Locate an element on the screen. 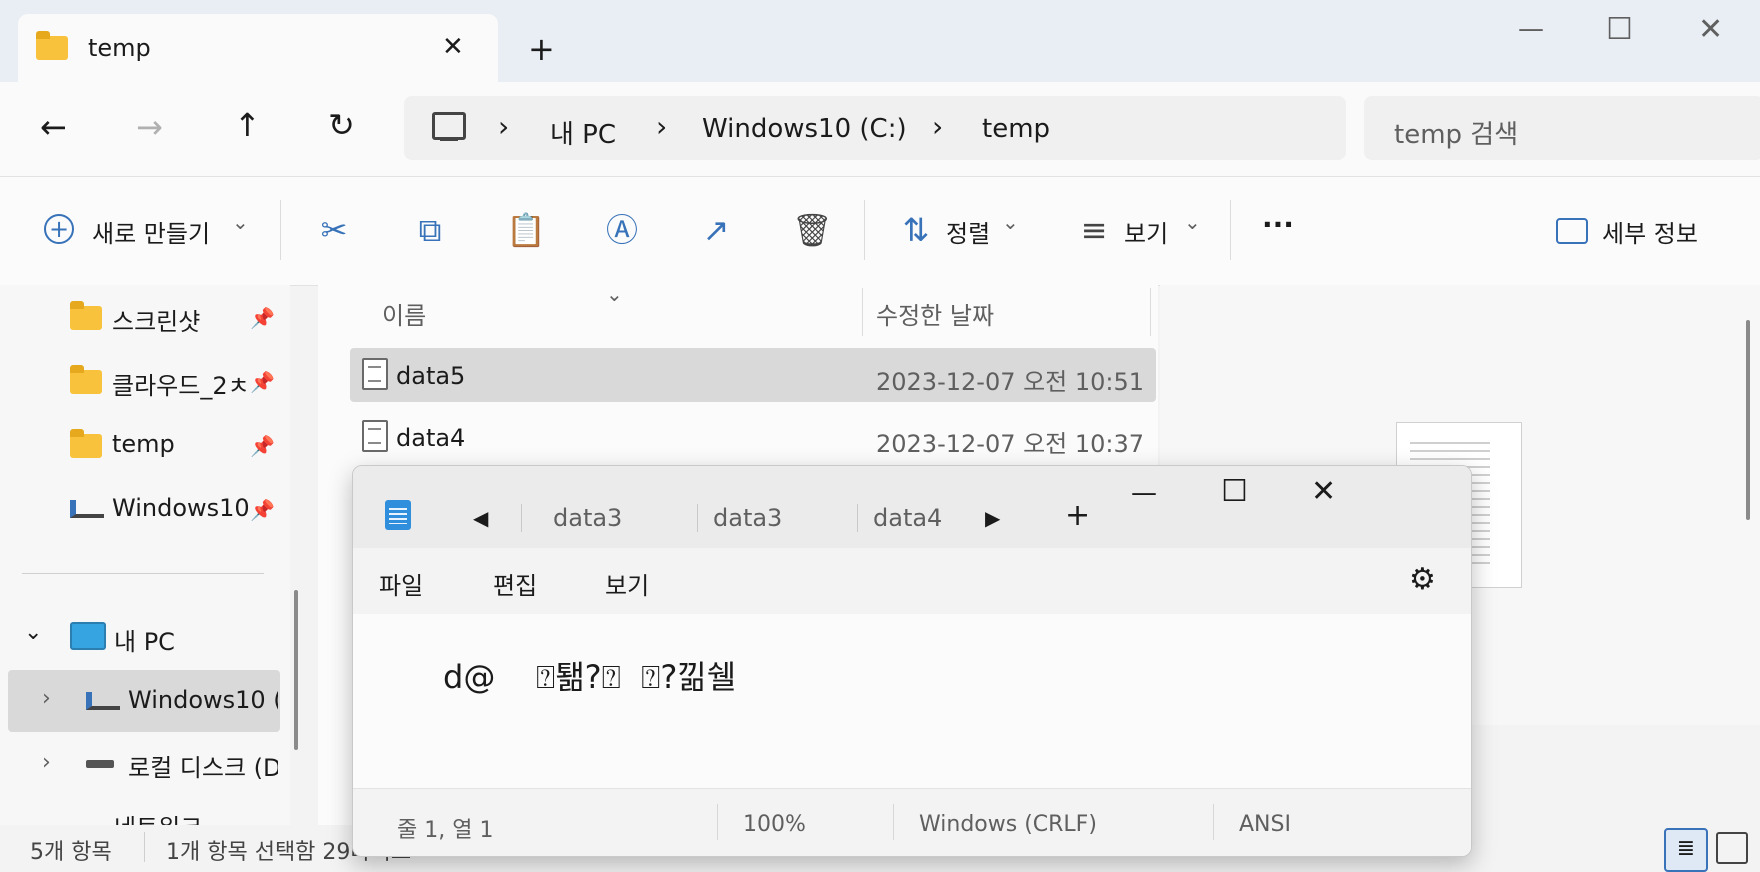 The height and width of the screenshot is (872, 1760). notepad-content: d@ ⍰퇢?⍰ ⍰?낆쉘 is located at coordinates (589, 675).